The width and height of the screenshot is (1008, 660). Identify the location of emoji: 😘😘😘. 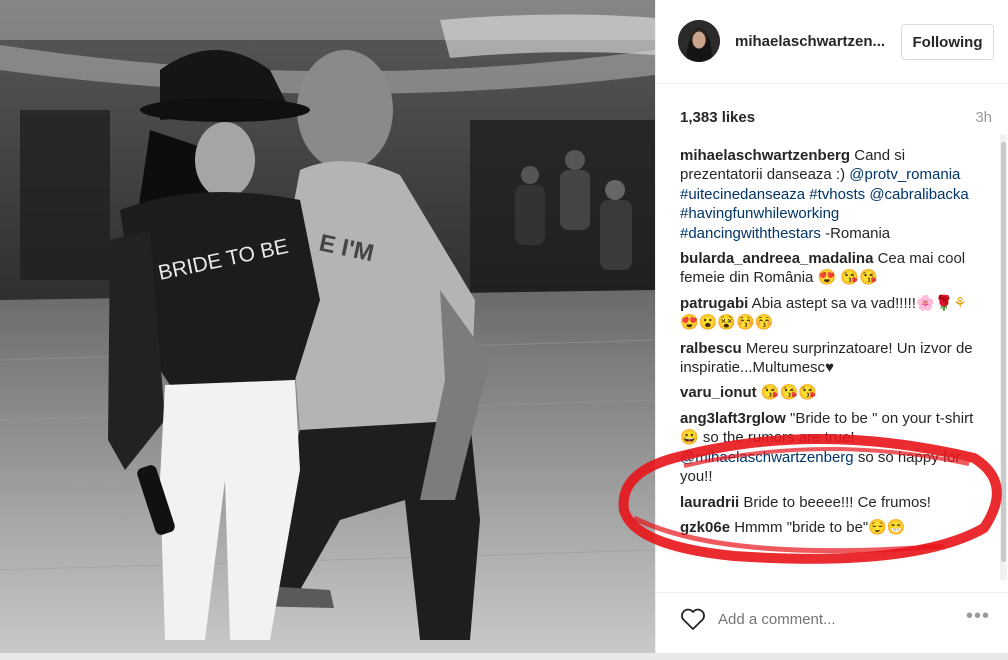
(786, 393).